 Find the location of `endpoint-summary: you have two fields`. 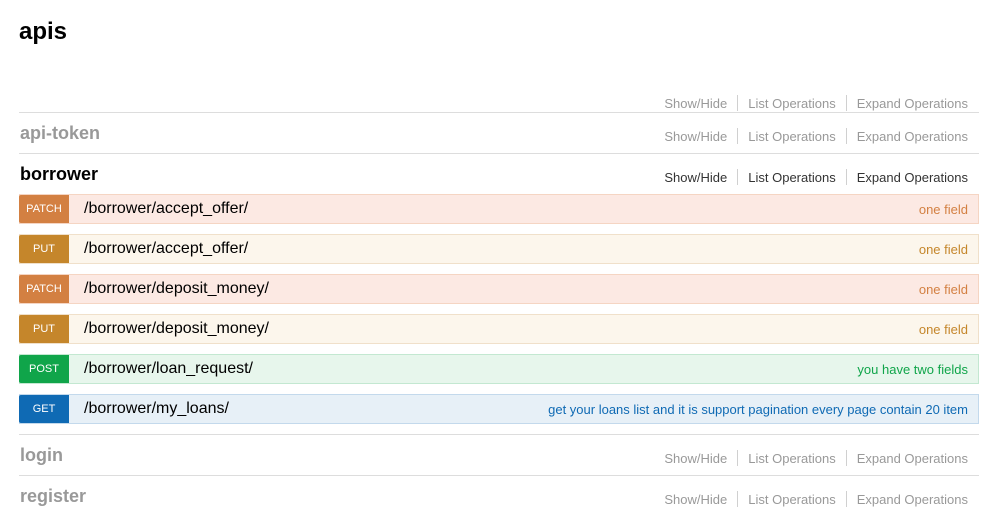

endpoint-summary: you have two fields is located at coordinates (912, 369).